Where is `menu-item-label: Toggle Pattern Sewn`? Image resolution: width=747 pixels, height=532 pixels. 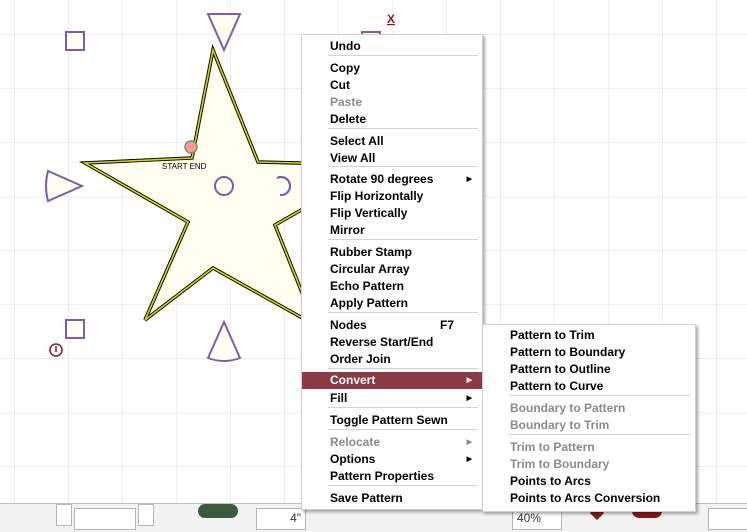
menu-item-label: Toggle Pattern Sewn is located at coordinates (389, 420).